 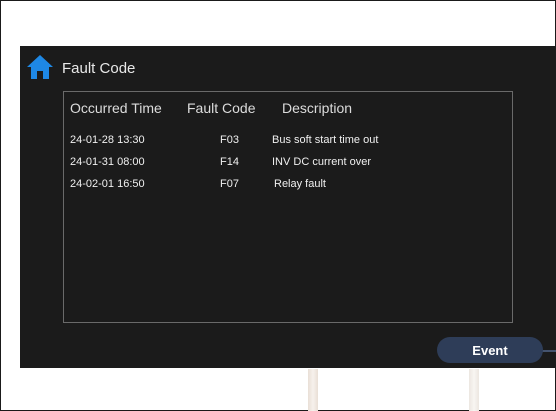 I want to click on table-row: 24-02-01 16:50 F07 Relay fault, so click(x=288, y=188).